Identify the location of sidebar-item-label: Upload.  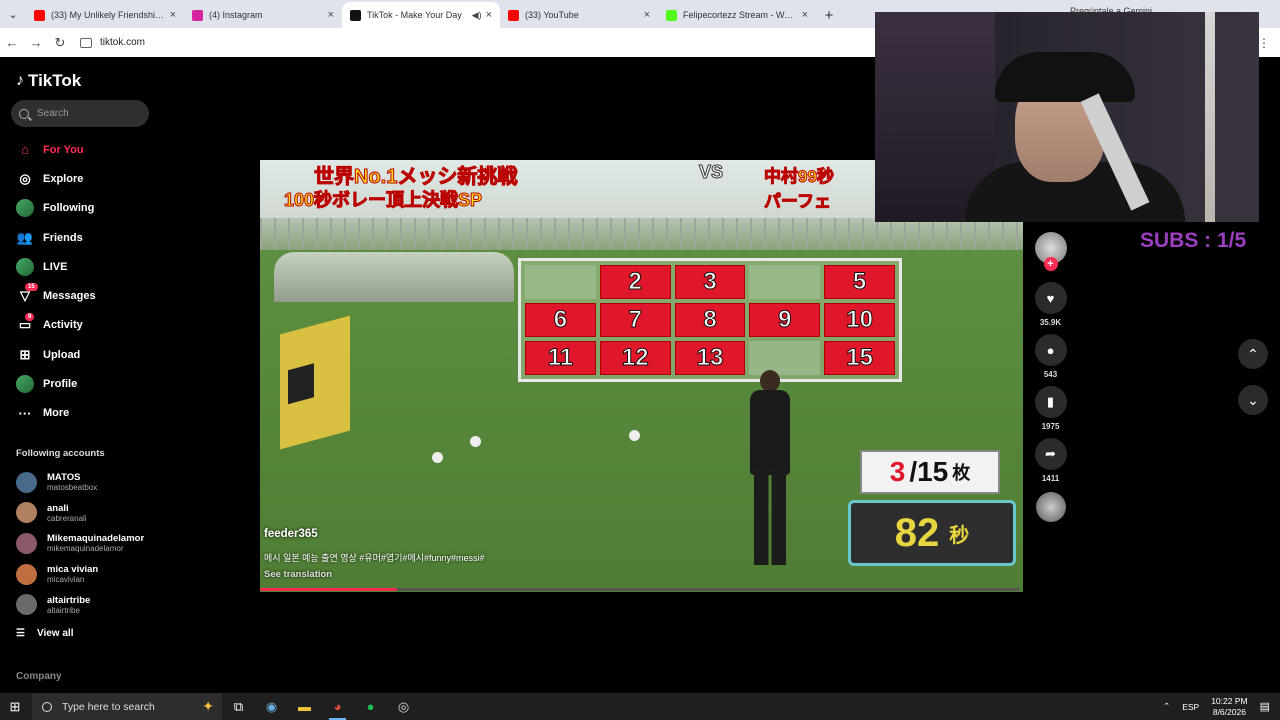
(62, 354).